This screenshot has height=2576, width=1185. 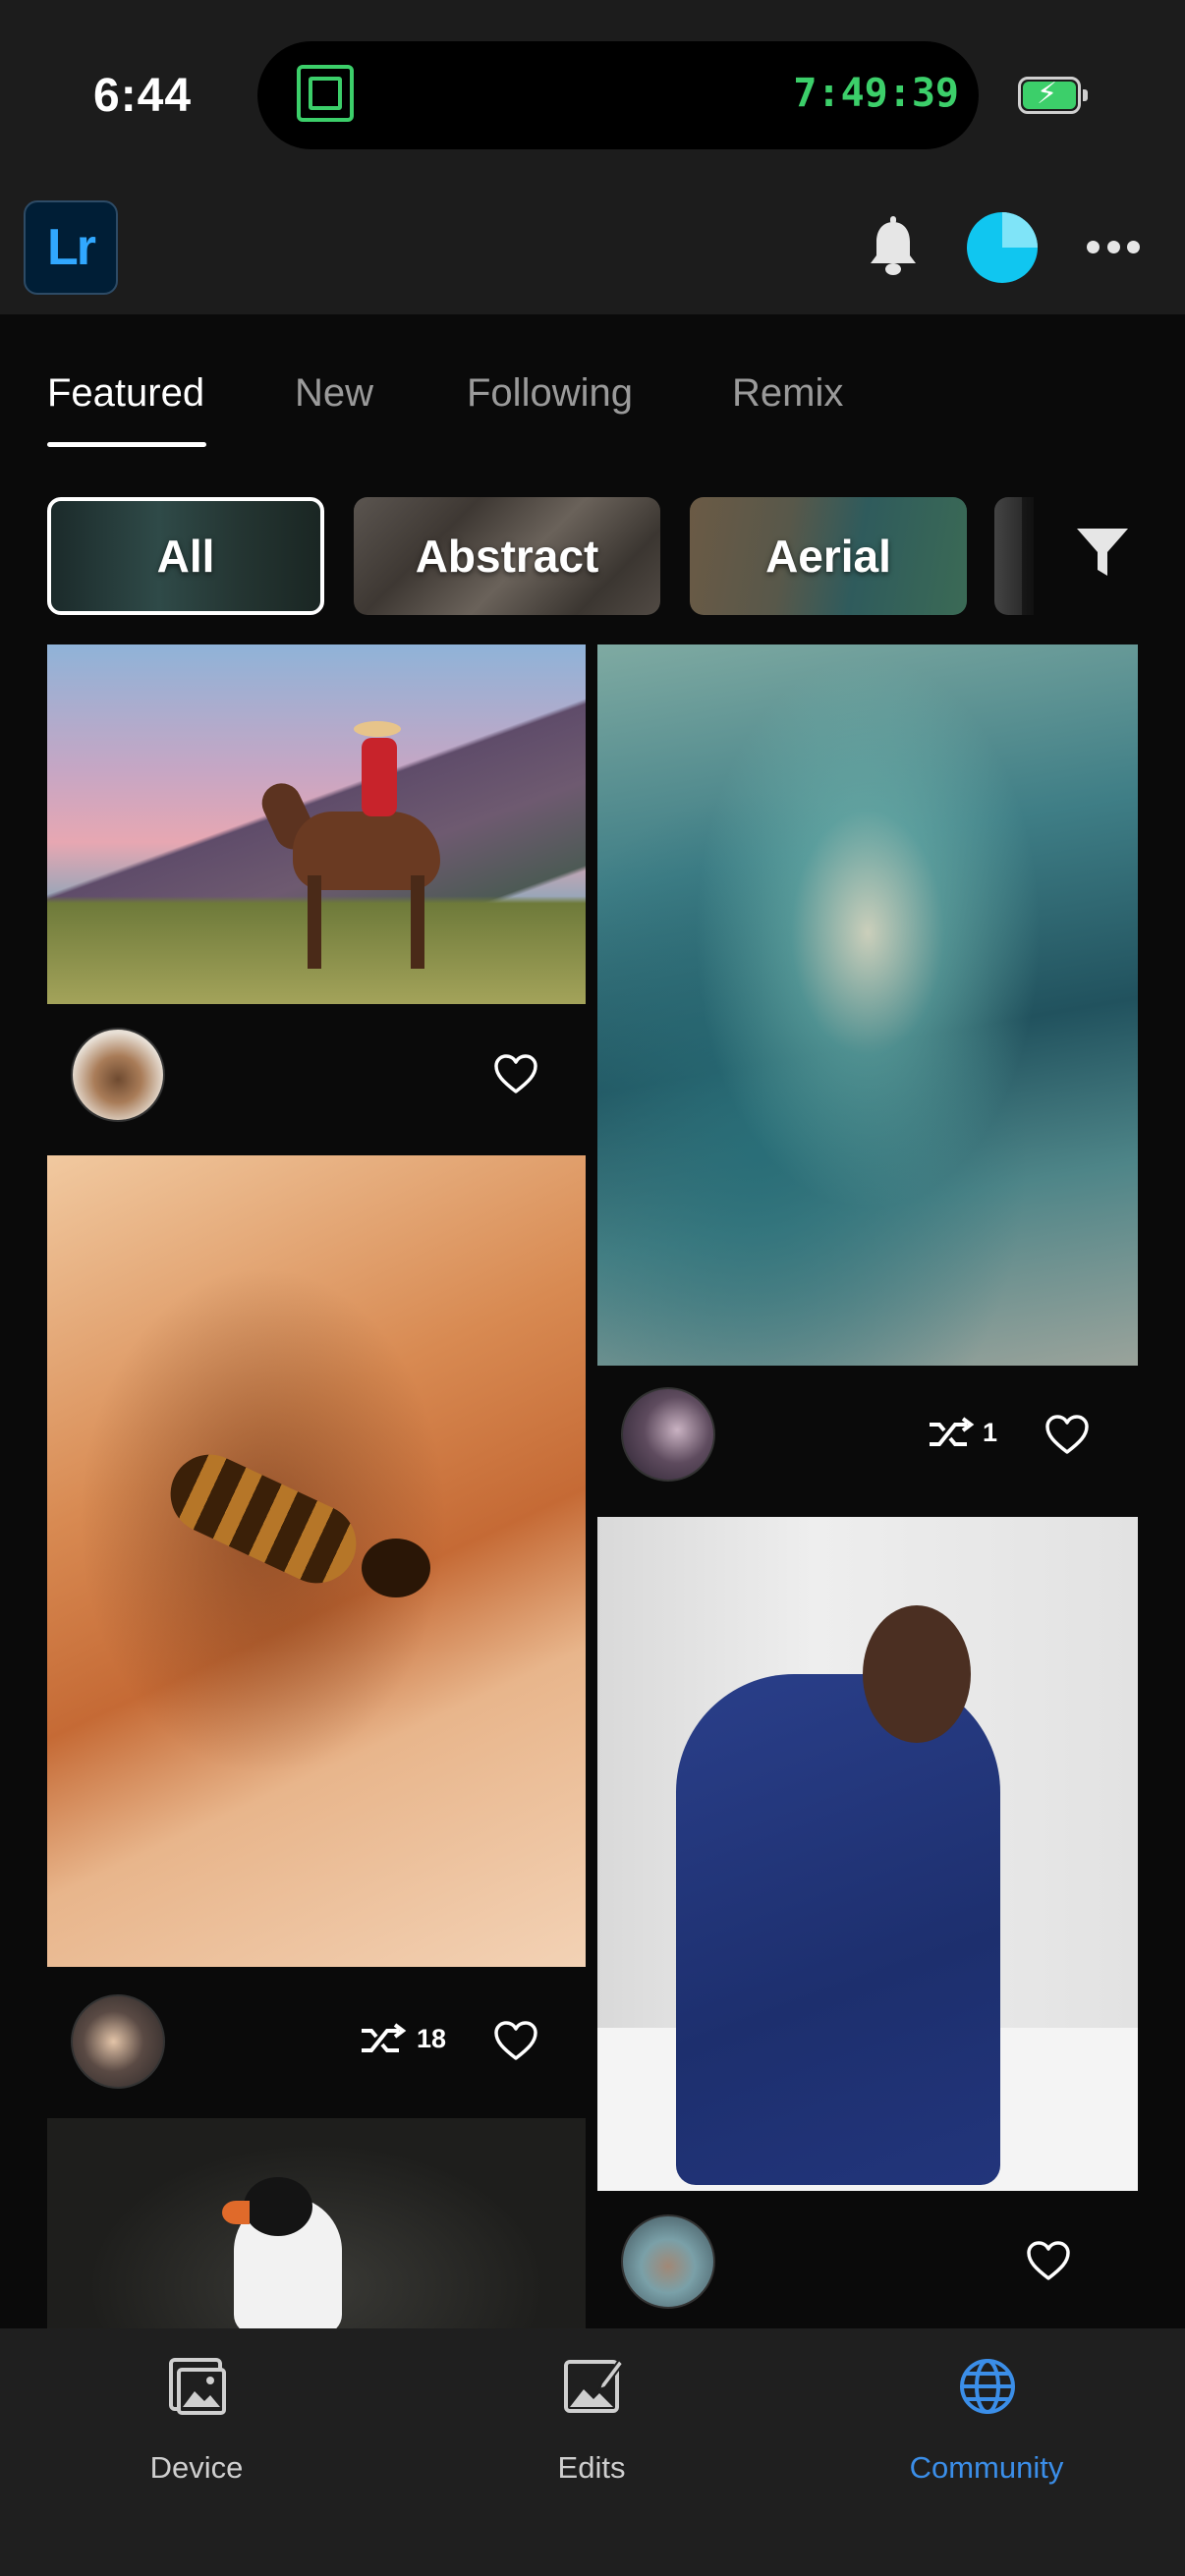 What do you see at coordinates (988, 2386) in the screenshot?
I see `globe-icon` at bounding box center [988, 2386].